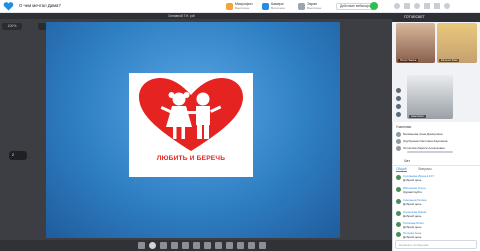 The image size is (480, 251). I want to click on shape-icon, so click(196, 245).